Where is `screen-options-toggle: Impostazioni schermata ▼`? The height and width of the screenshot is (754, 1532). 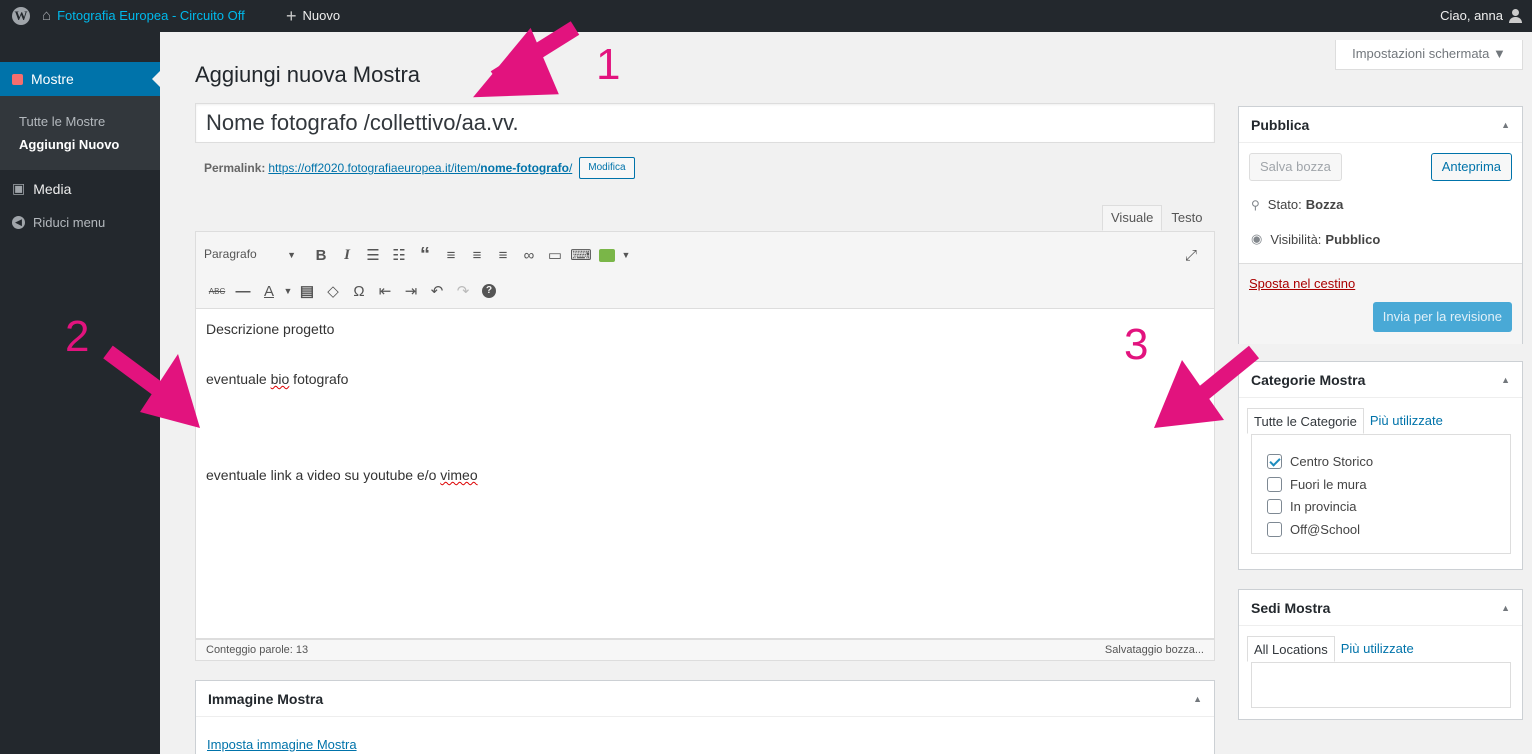
screen-options-toggle: Impostazioni schermata ▼ is located at coordinates (1429, 55).